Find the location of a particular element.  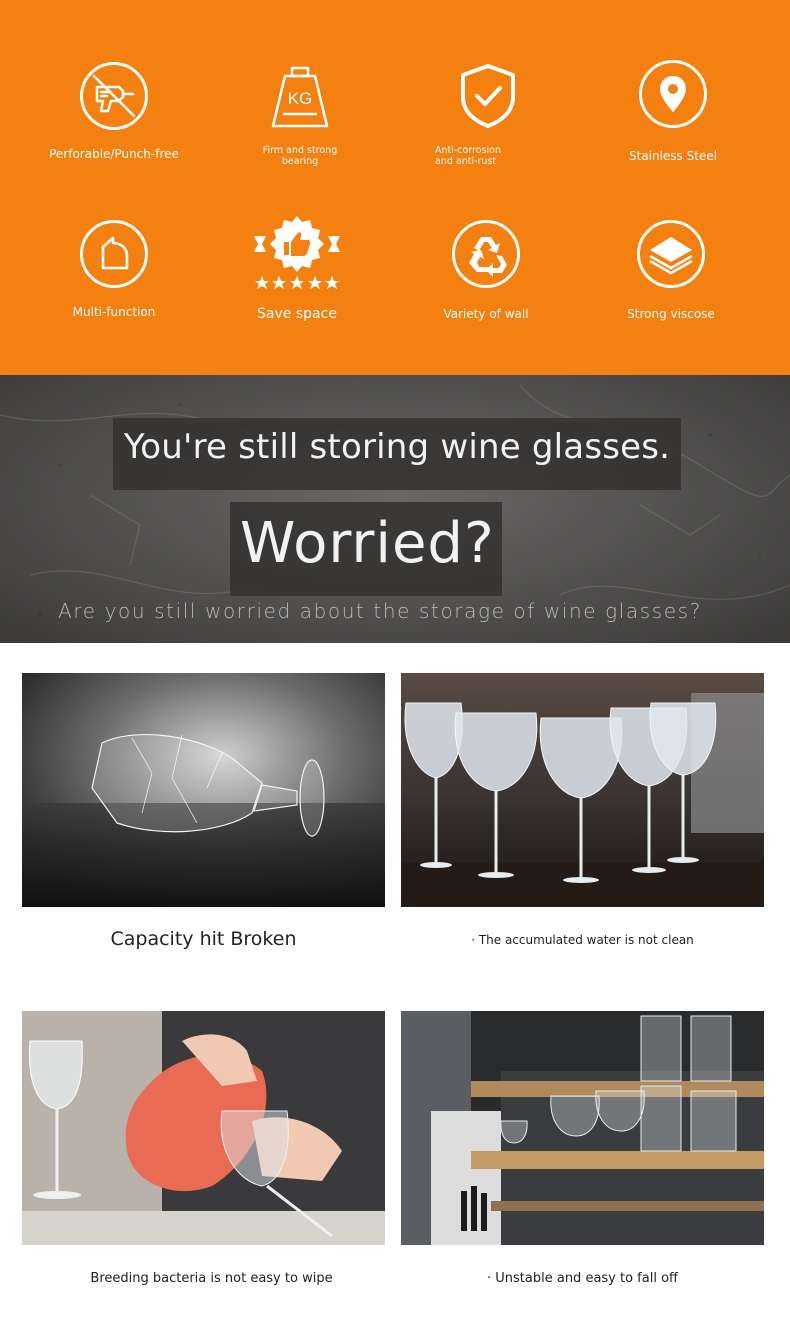

shield-check-icon is located at coordinates (488, 96).